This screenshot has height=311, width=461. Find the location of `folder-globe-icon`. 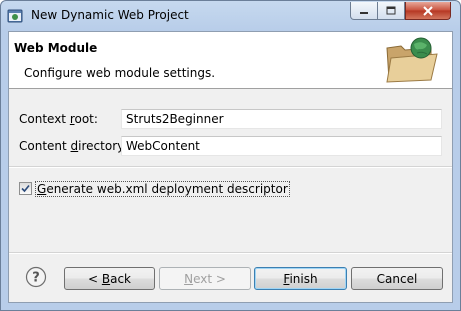

folder-globe-icon is located at coordinates (412, 60).